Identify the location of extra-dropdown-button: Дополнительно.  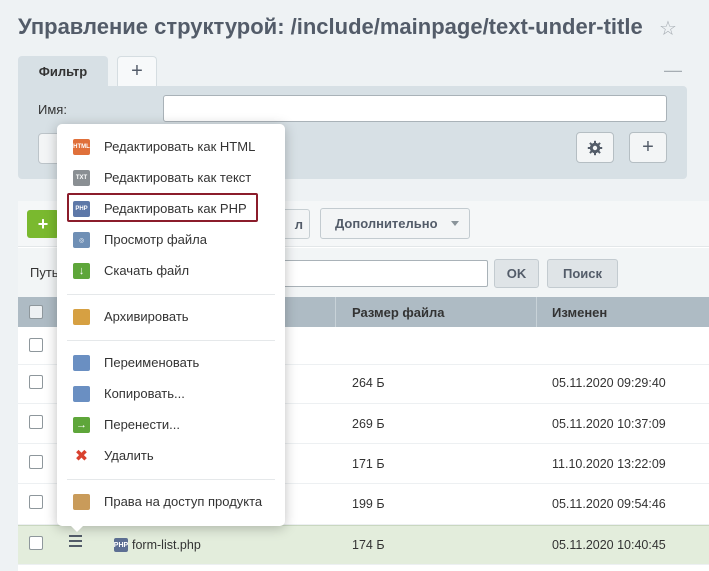
(395, 223).